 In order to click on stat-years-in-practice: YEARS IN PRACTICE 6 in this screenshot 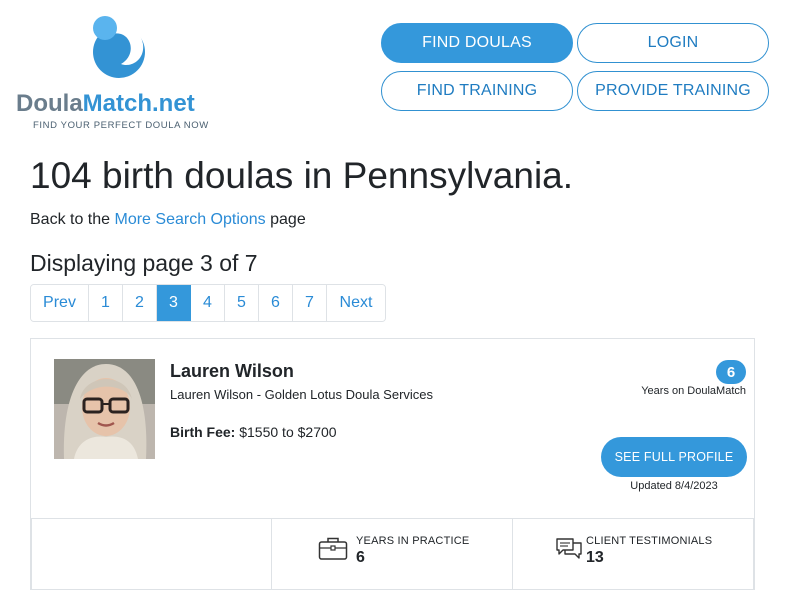, I will do `click(392, 554)`.